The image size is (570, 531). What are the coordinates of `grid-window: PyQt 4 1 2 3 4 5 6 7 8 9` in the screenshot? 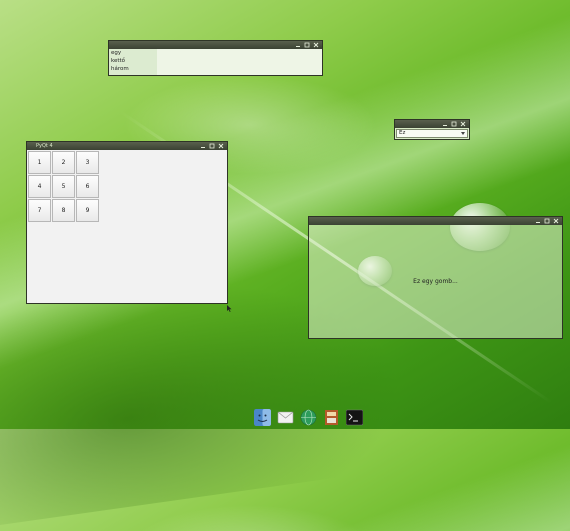 It's located at (127, 222).